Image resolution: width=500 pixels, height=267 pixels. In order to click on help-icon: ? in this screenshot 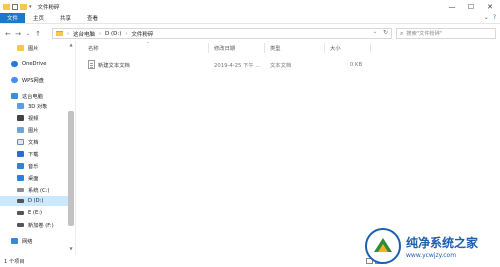, I will do `click(494, 17)`.